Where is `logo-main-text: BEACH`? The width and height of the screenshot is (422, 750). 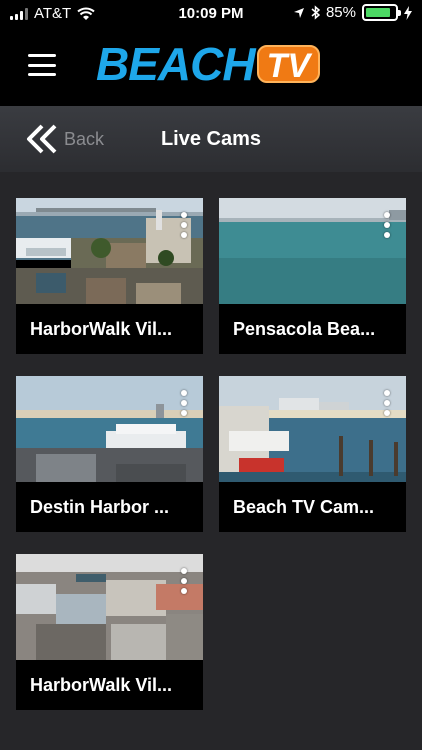
logo-main-text: BEACH is located at coordinates (176, 64).